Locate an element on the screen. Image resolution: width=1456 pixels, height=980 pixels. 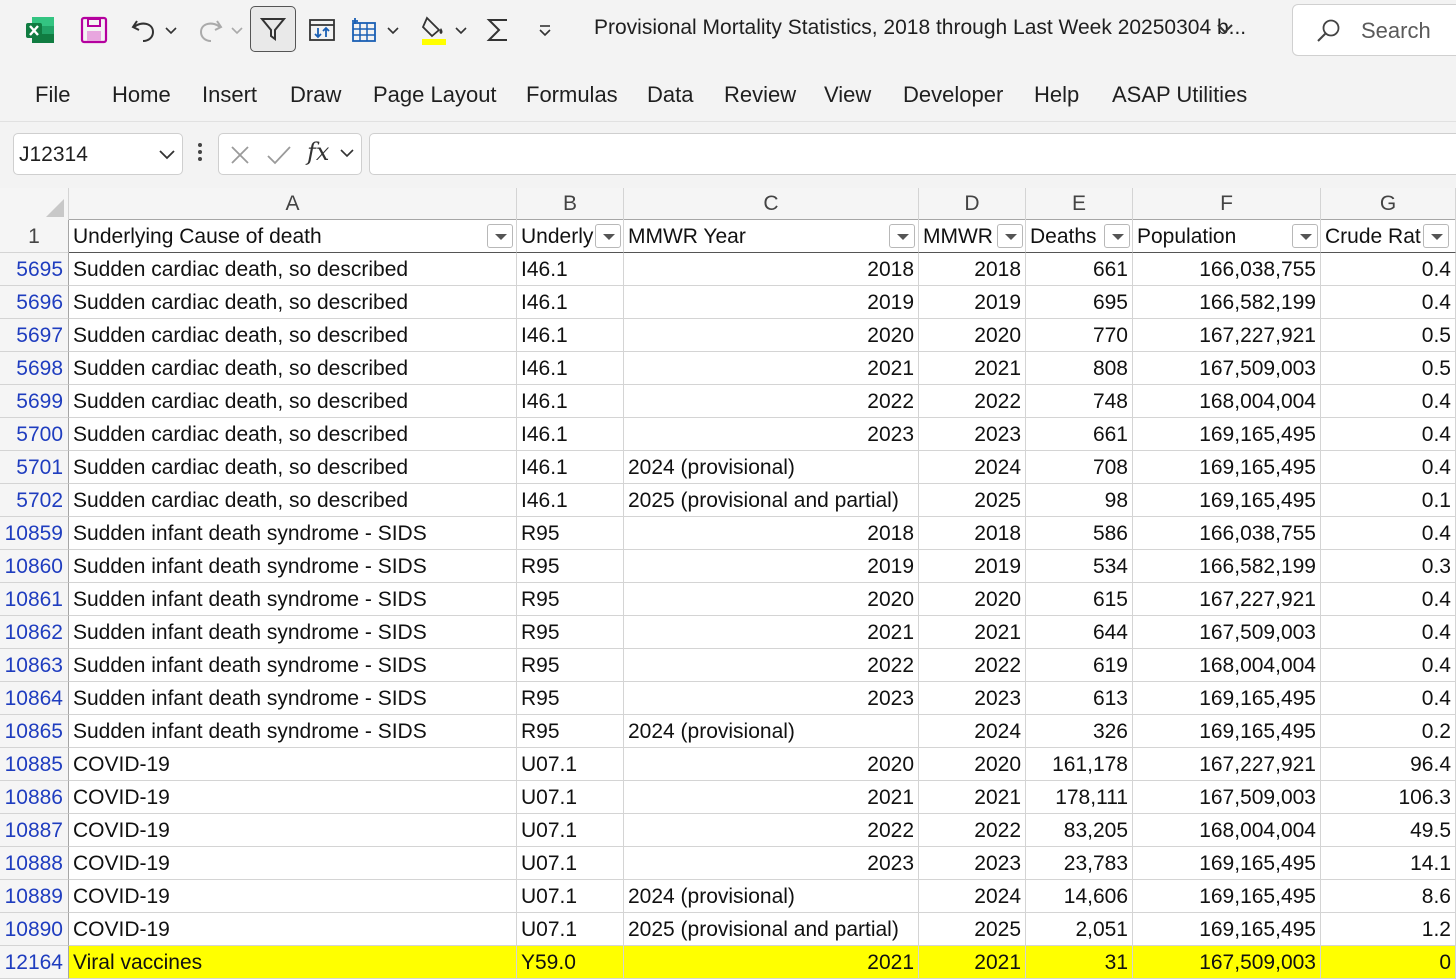
header-cell-deaths: Deaths is located at coordinates (1079, 236).